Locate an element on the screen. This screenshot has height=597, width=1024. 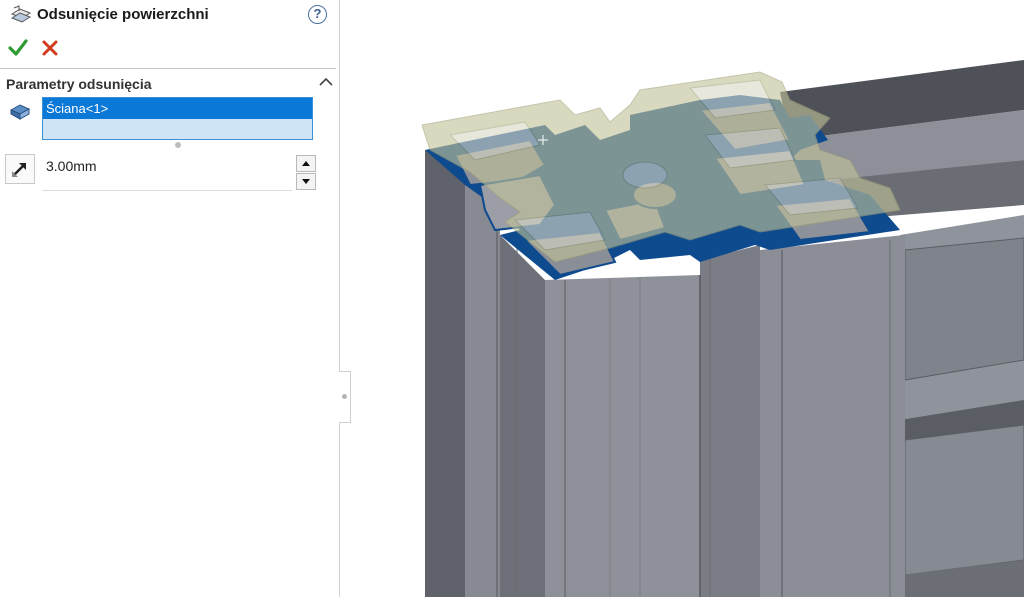
list-resize-grip is located at coordinates (178, 145).